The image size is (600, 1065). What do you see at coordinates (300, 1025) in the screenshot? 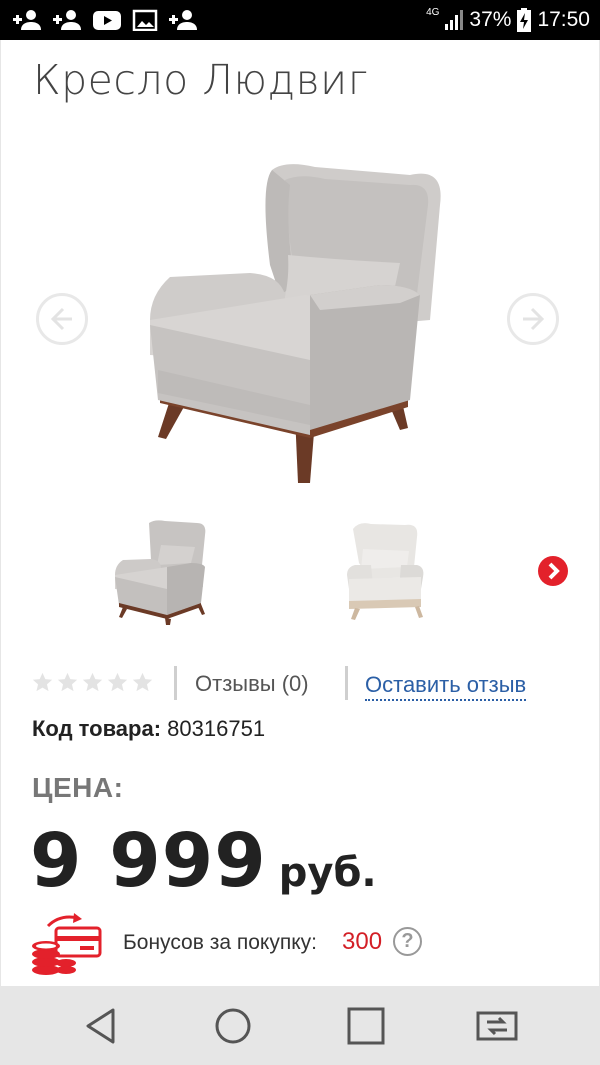
I see `android-nav-bar` at bounding box center [300, 1025].